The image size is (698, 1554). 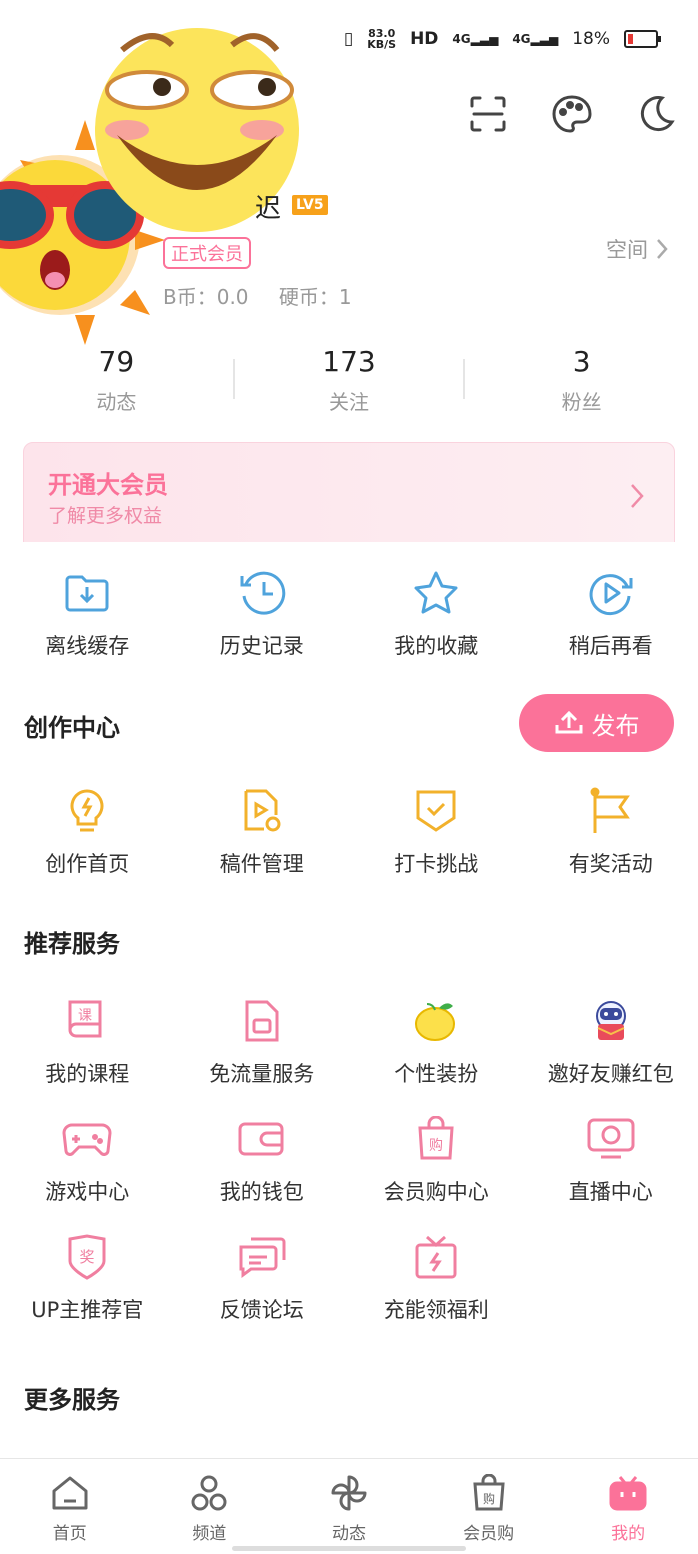 I want to click on star-icon, so click(x=436, y=593).